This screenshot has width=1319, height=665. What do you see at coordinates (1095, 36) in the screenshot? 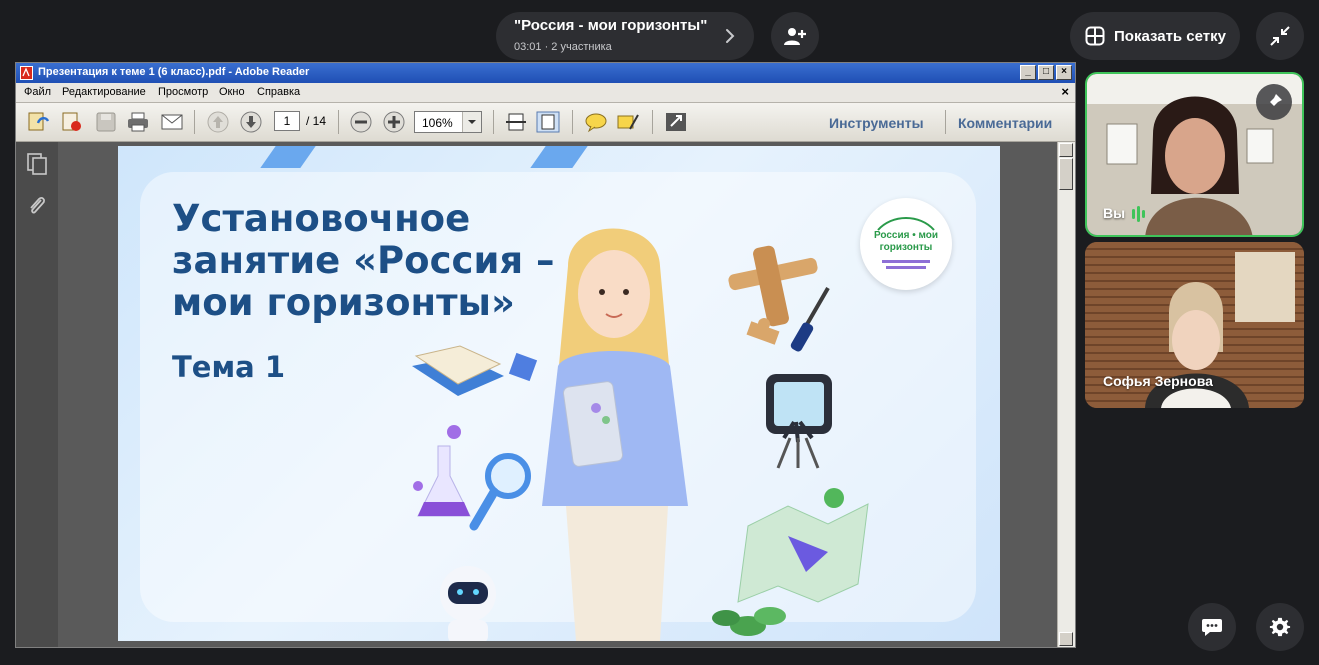
I see `grid-icon` at bounding box center [1095, 36].